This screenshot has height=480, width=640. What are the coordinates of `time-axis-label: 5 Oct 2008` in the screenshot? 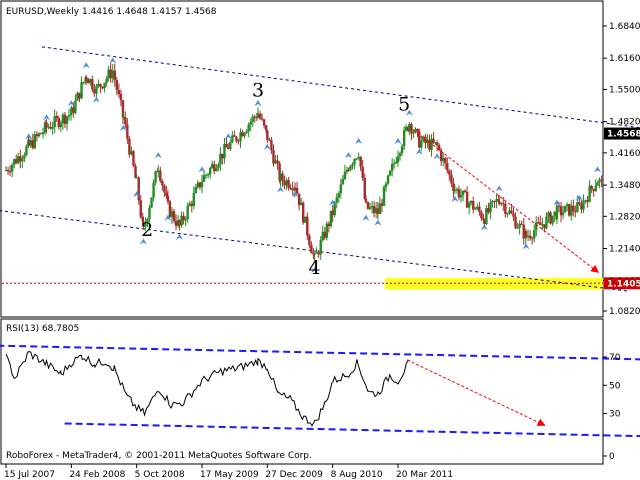 It's located at (160, 475).